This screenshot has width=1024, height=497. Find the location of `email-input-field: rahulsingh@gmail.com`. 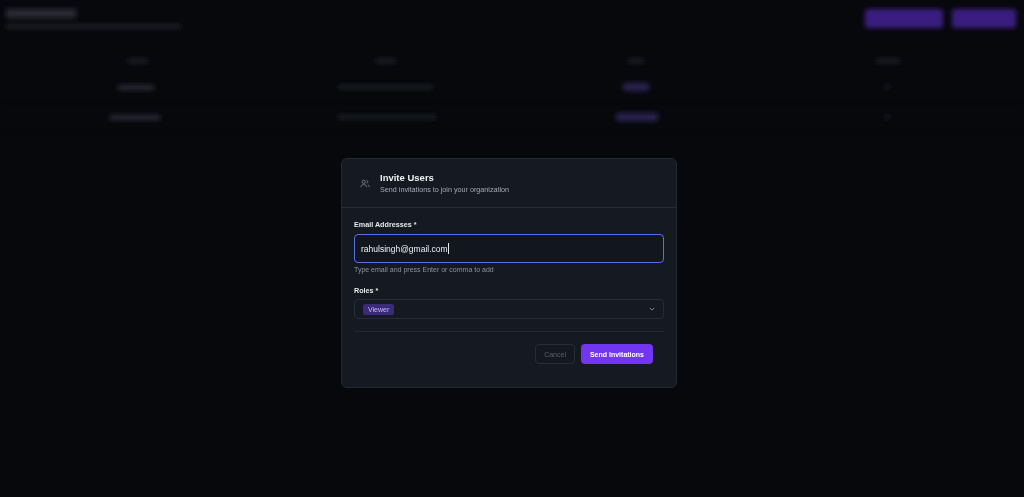

email-input-field: rahulsingh@gmail.com is located at coordinates (509, 248).